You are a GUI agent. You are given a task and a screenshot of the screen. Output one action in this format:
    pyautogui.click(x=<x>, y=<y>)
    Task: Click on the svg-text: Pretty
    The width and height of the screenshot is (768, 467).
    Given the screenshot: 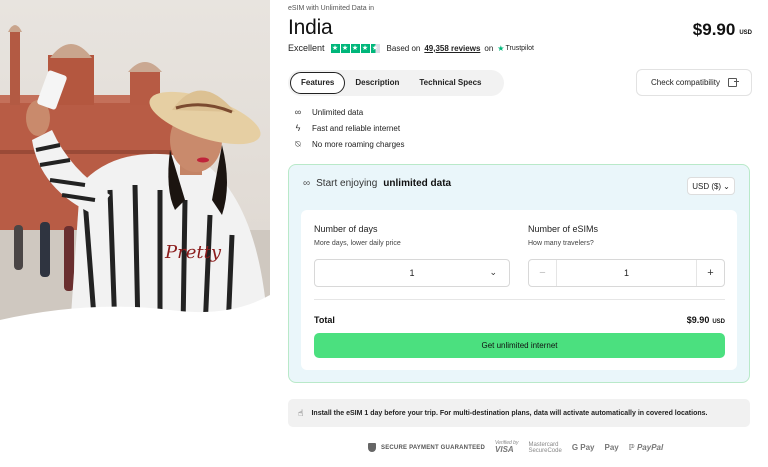 What is the action you would take?
    pyautogui.click(x=193, y=252)
    